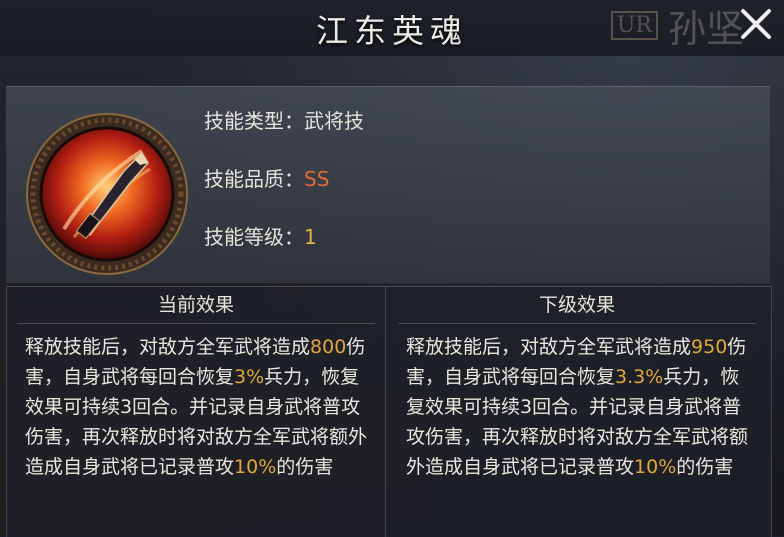 Image resolution: width=784 pixels, height=537 pixels. What do you see at coordinates (310, 237) in the screenshot?
I see `skill-level-value: 1` at bounding box center [310, 237].